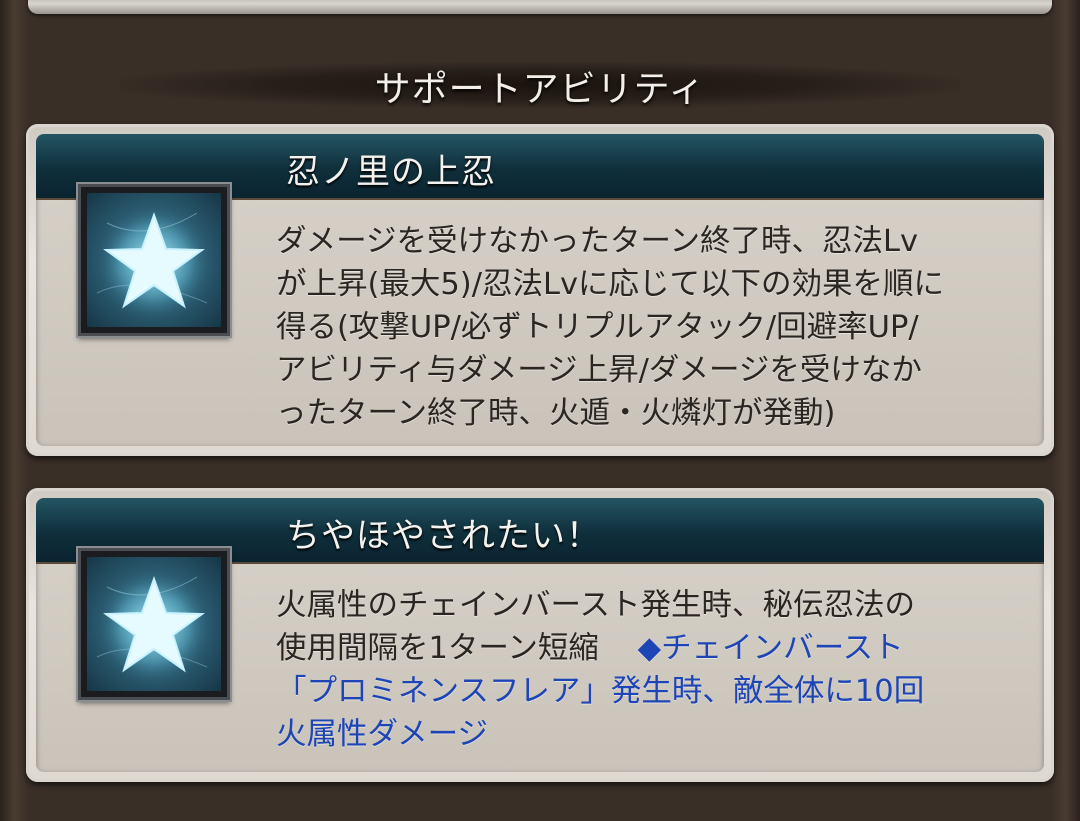  Describe the element at coordinates (540, 7) in the screenshot. I see `top-panel-edge` at that location.